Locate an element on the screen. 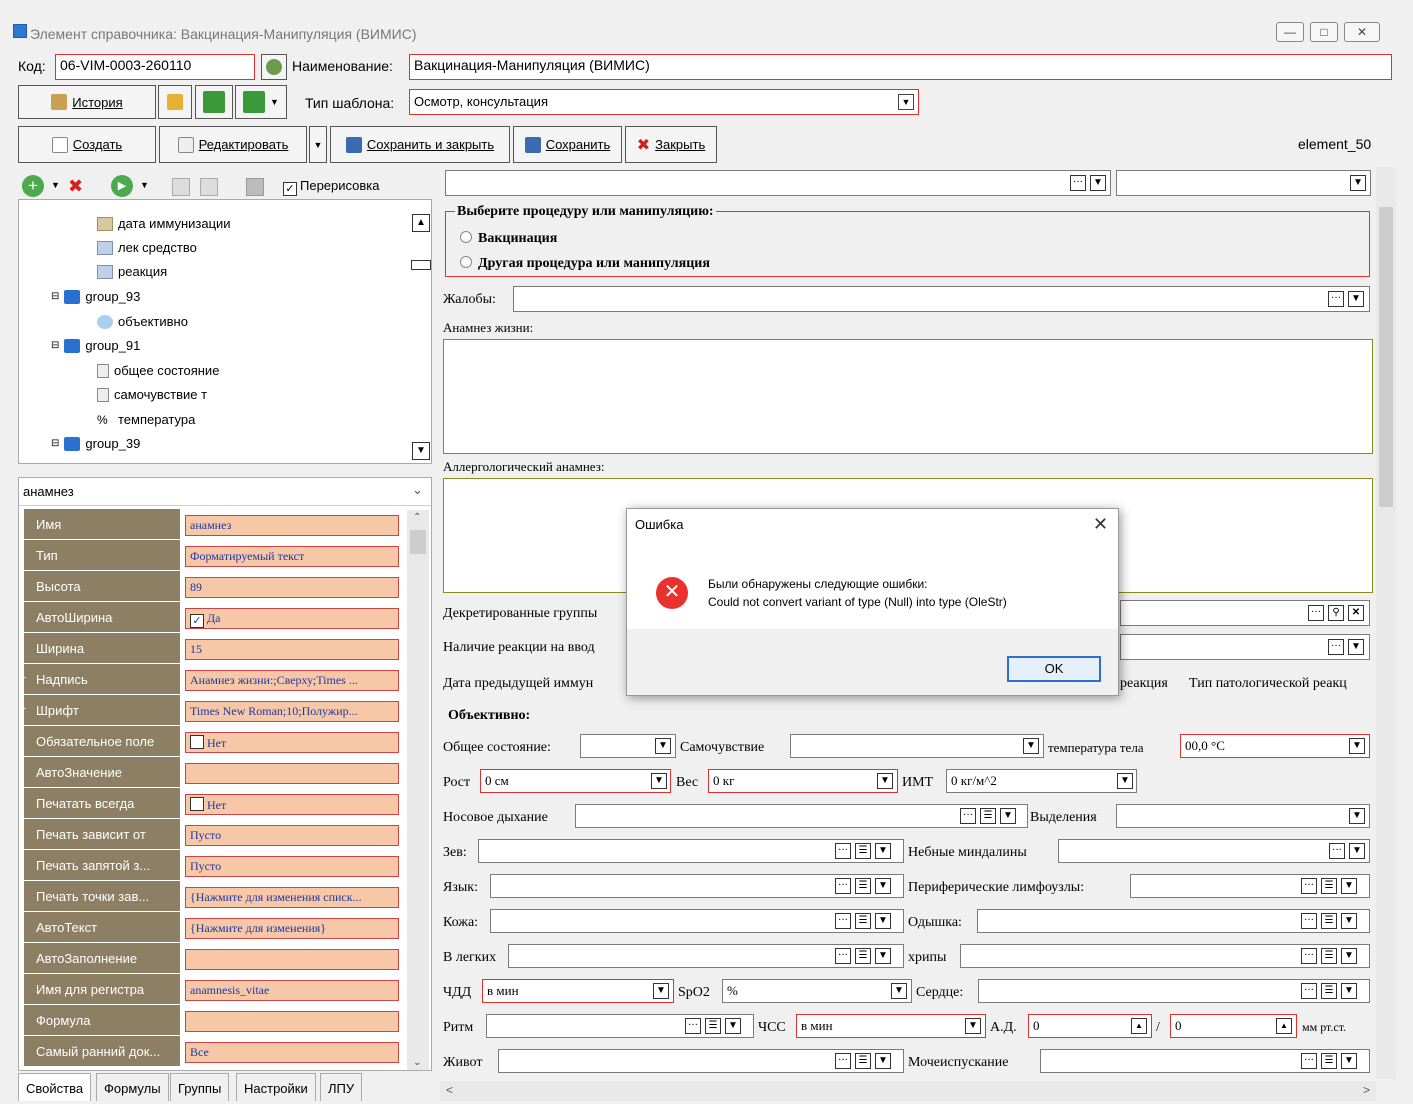  bp-diastolic-input: 0 ▲ is located at coordinates (1233, 1026).